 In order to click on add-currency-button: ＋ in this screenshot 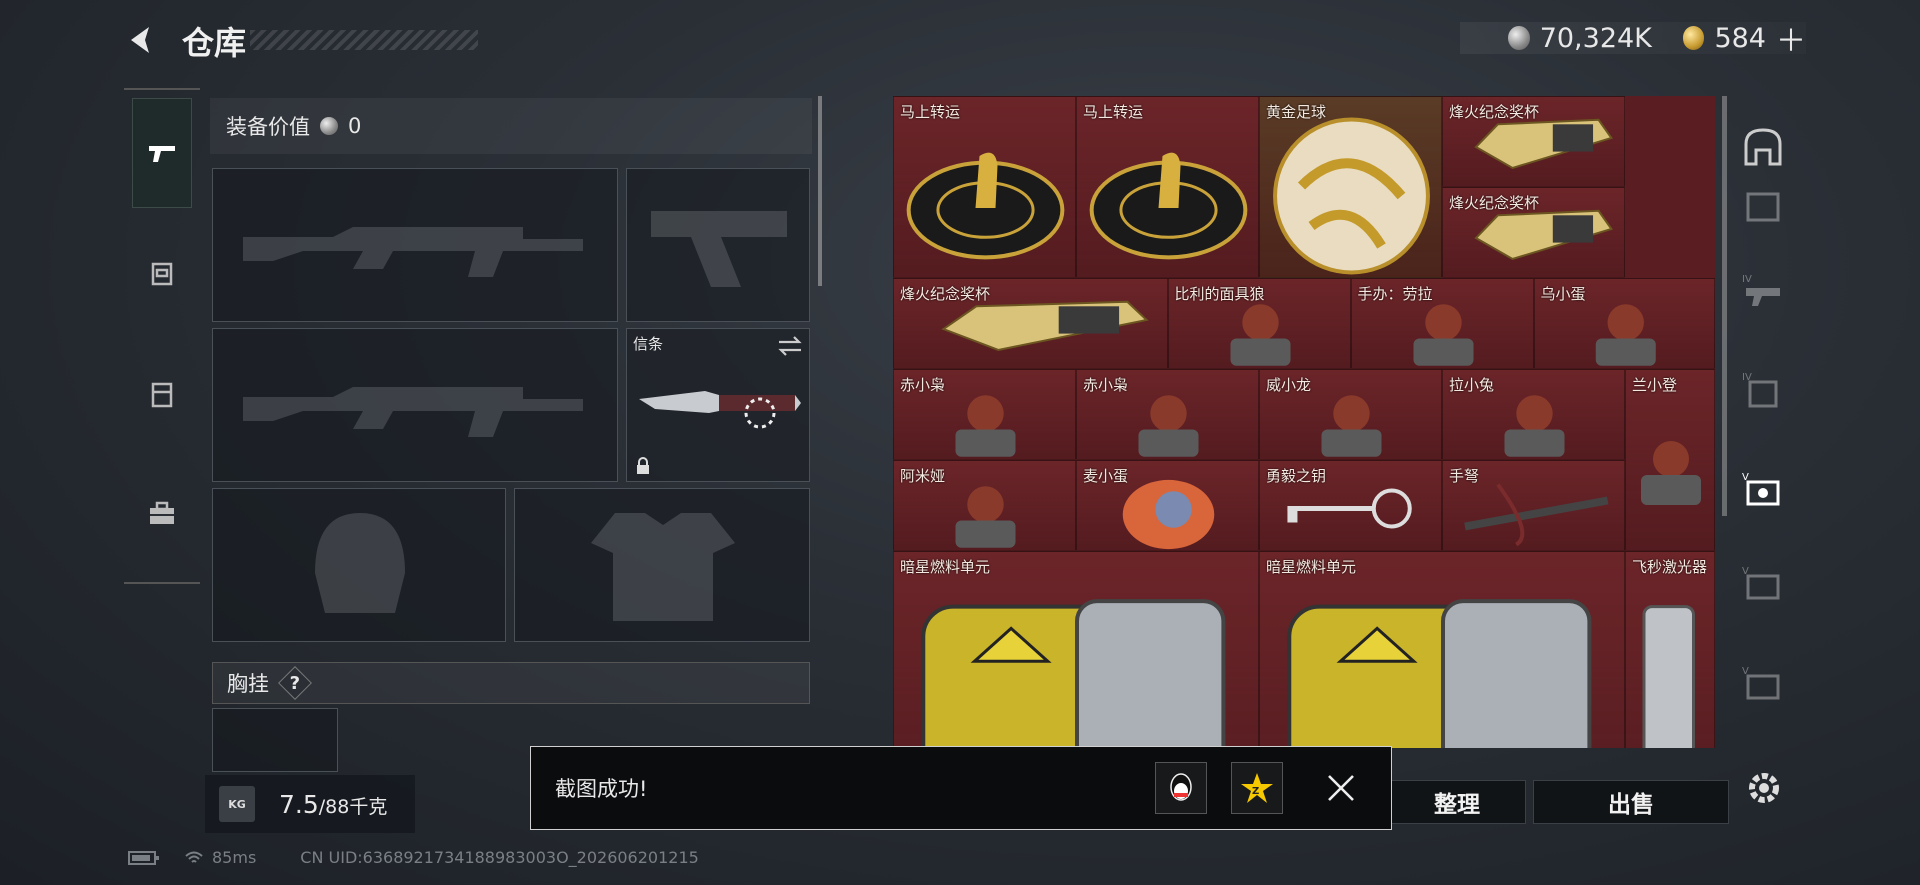, I will do `click(1791, 38)`.